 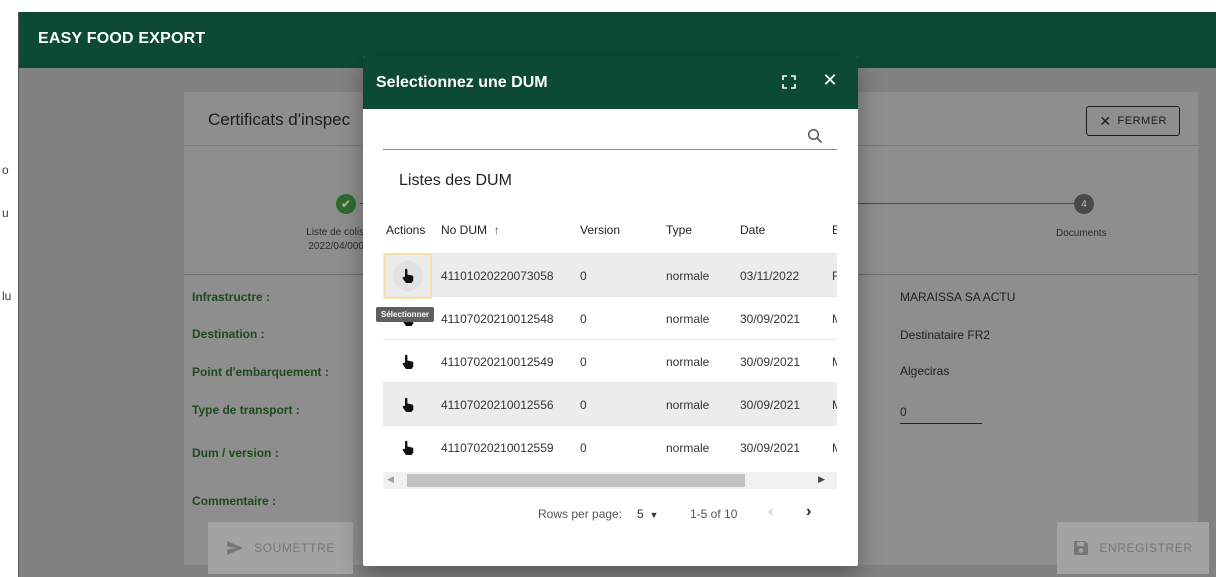 I want to click on point-embarquement-value: Algeciras, so click(x=925, y=371).